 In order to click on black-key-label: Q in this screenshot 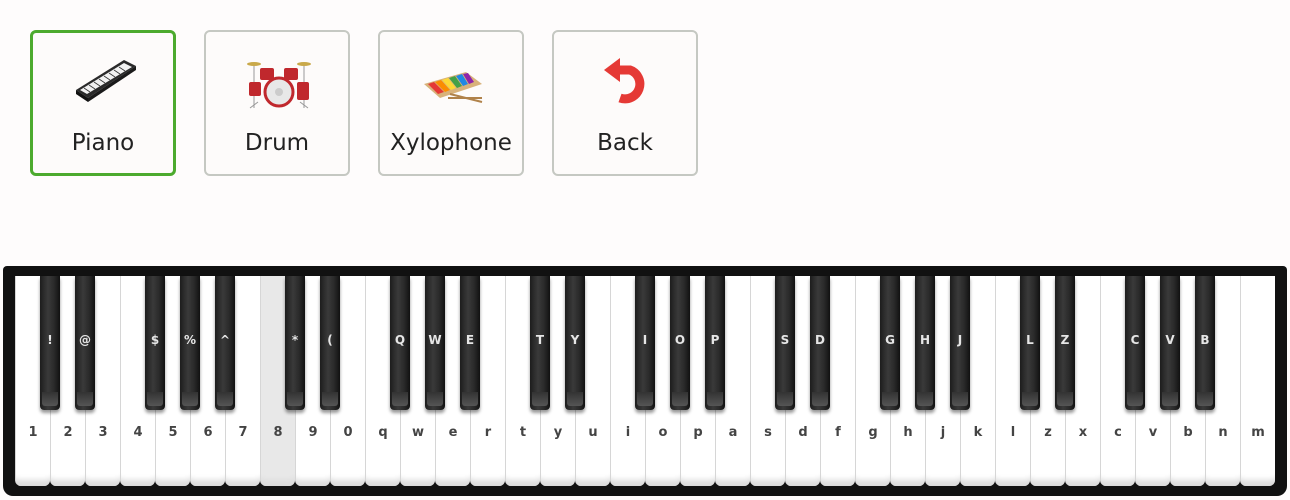, I will do `click(400, 340)`.